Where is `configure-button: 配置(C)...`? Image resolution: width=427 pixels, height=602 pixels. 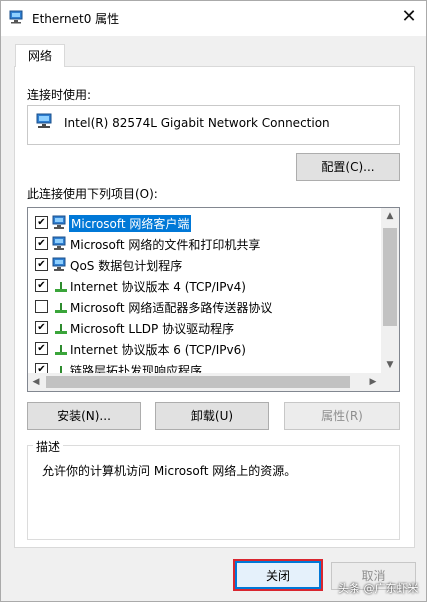 configure-button: 配置(C)... is located at coordinates (348, 167).